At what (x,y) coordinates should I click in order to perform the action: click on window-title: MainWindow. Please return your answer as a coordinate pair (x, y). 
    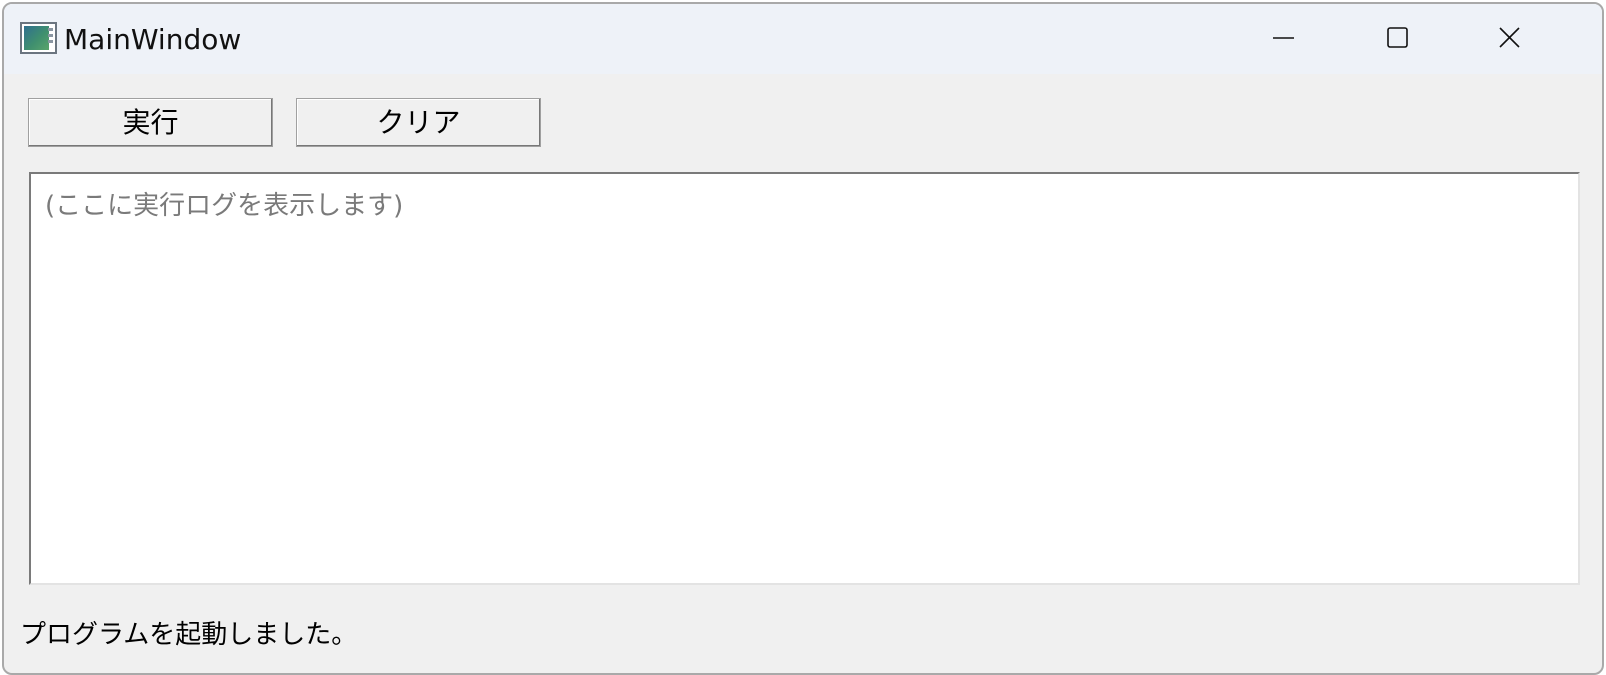
    Looking at the image, I should click on (153, 39).